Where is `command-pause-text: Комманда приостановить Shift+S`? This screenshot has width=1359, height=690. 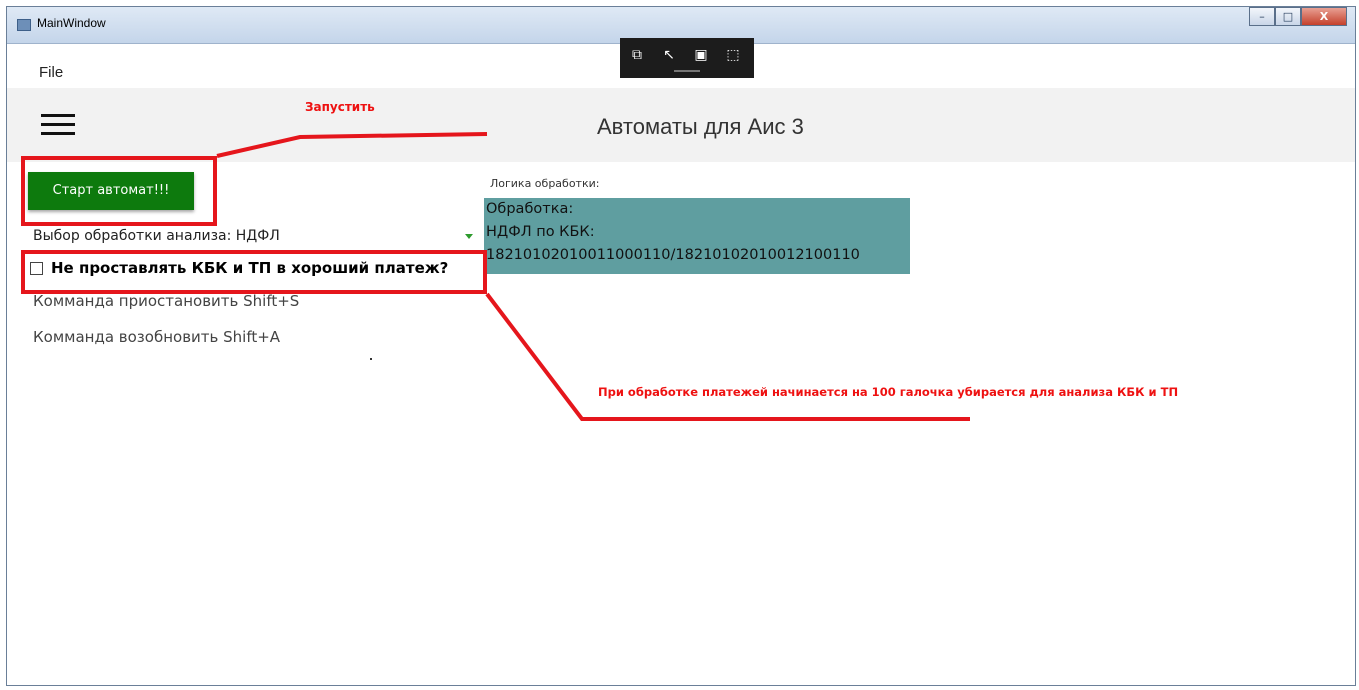 command-pause-text: Комманда приостановить Shift+S is located at coordinates (166, 301).